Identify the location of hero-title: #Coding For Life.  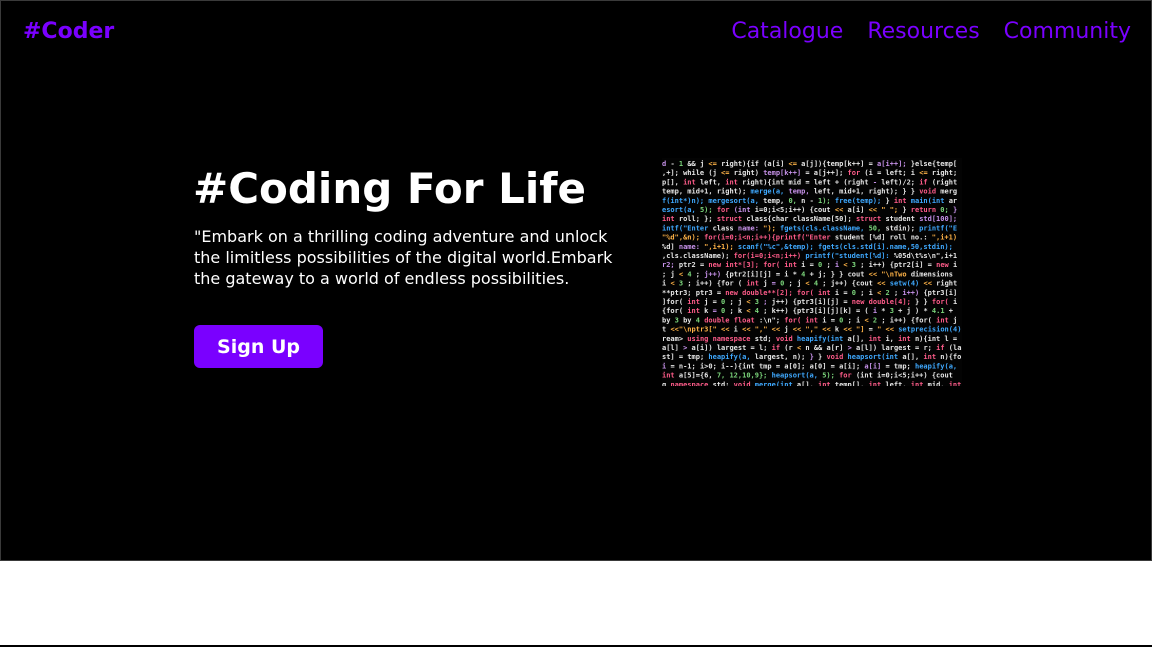
(390, 188).